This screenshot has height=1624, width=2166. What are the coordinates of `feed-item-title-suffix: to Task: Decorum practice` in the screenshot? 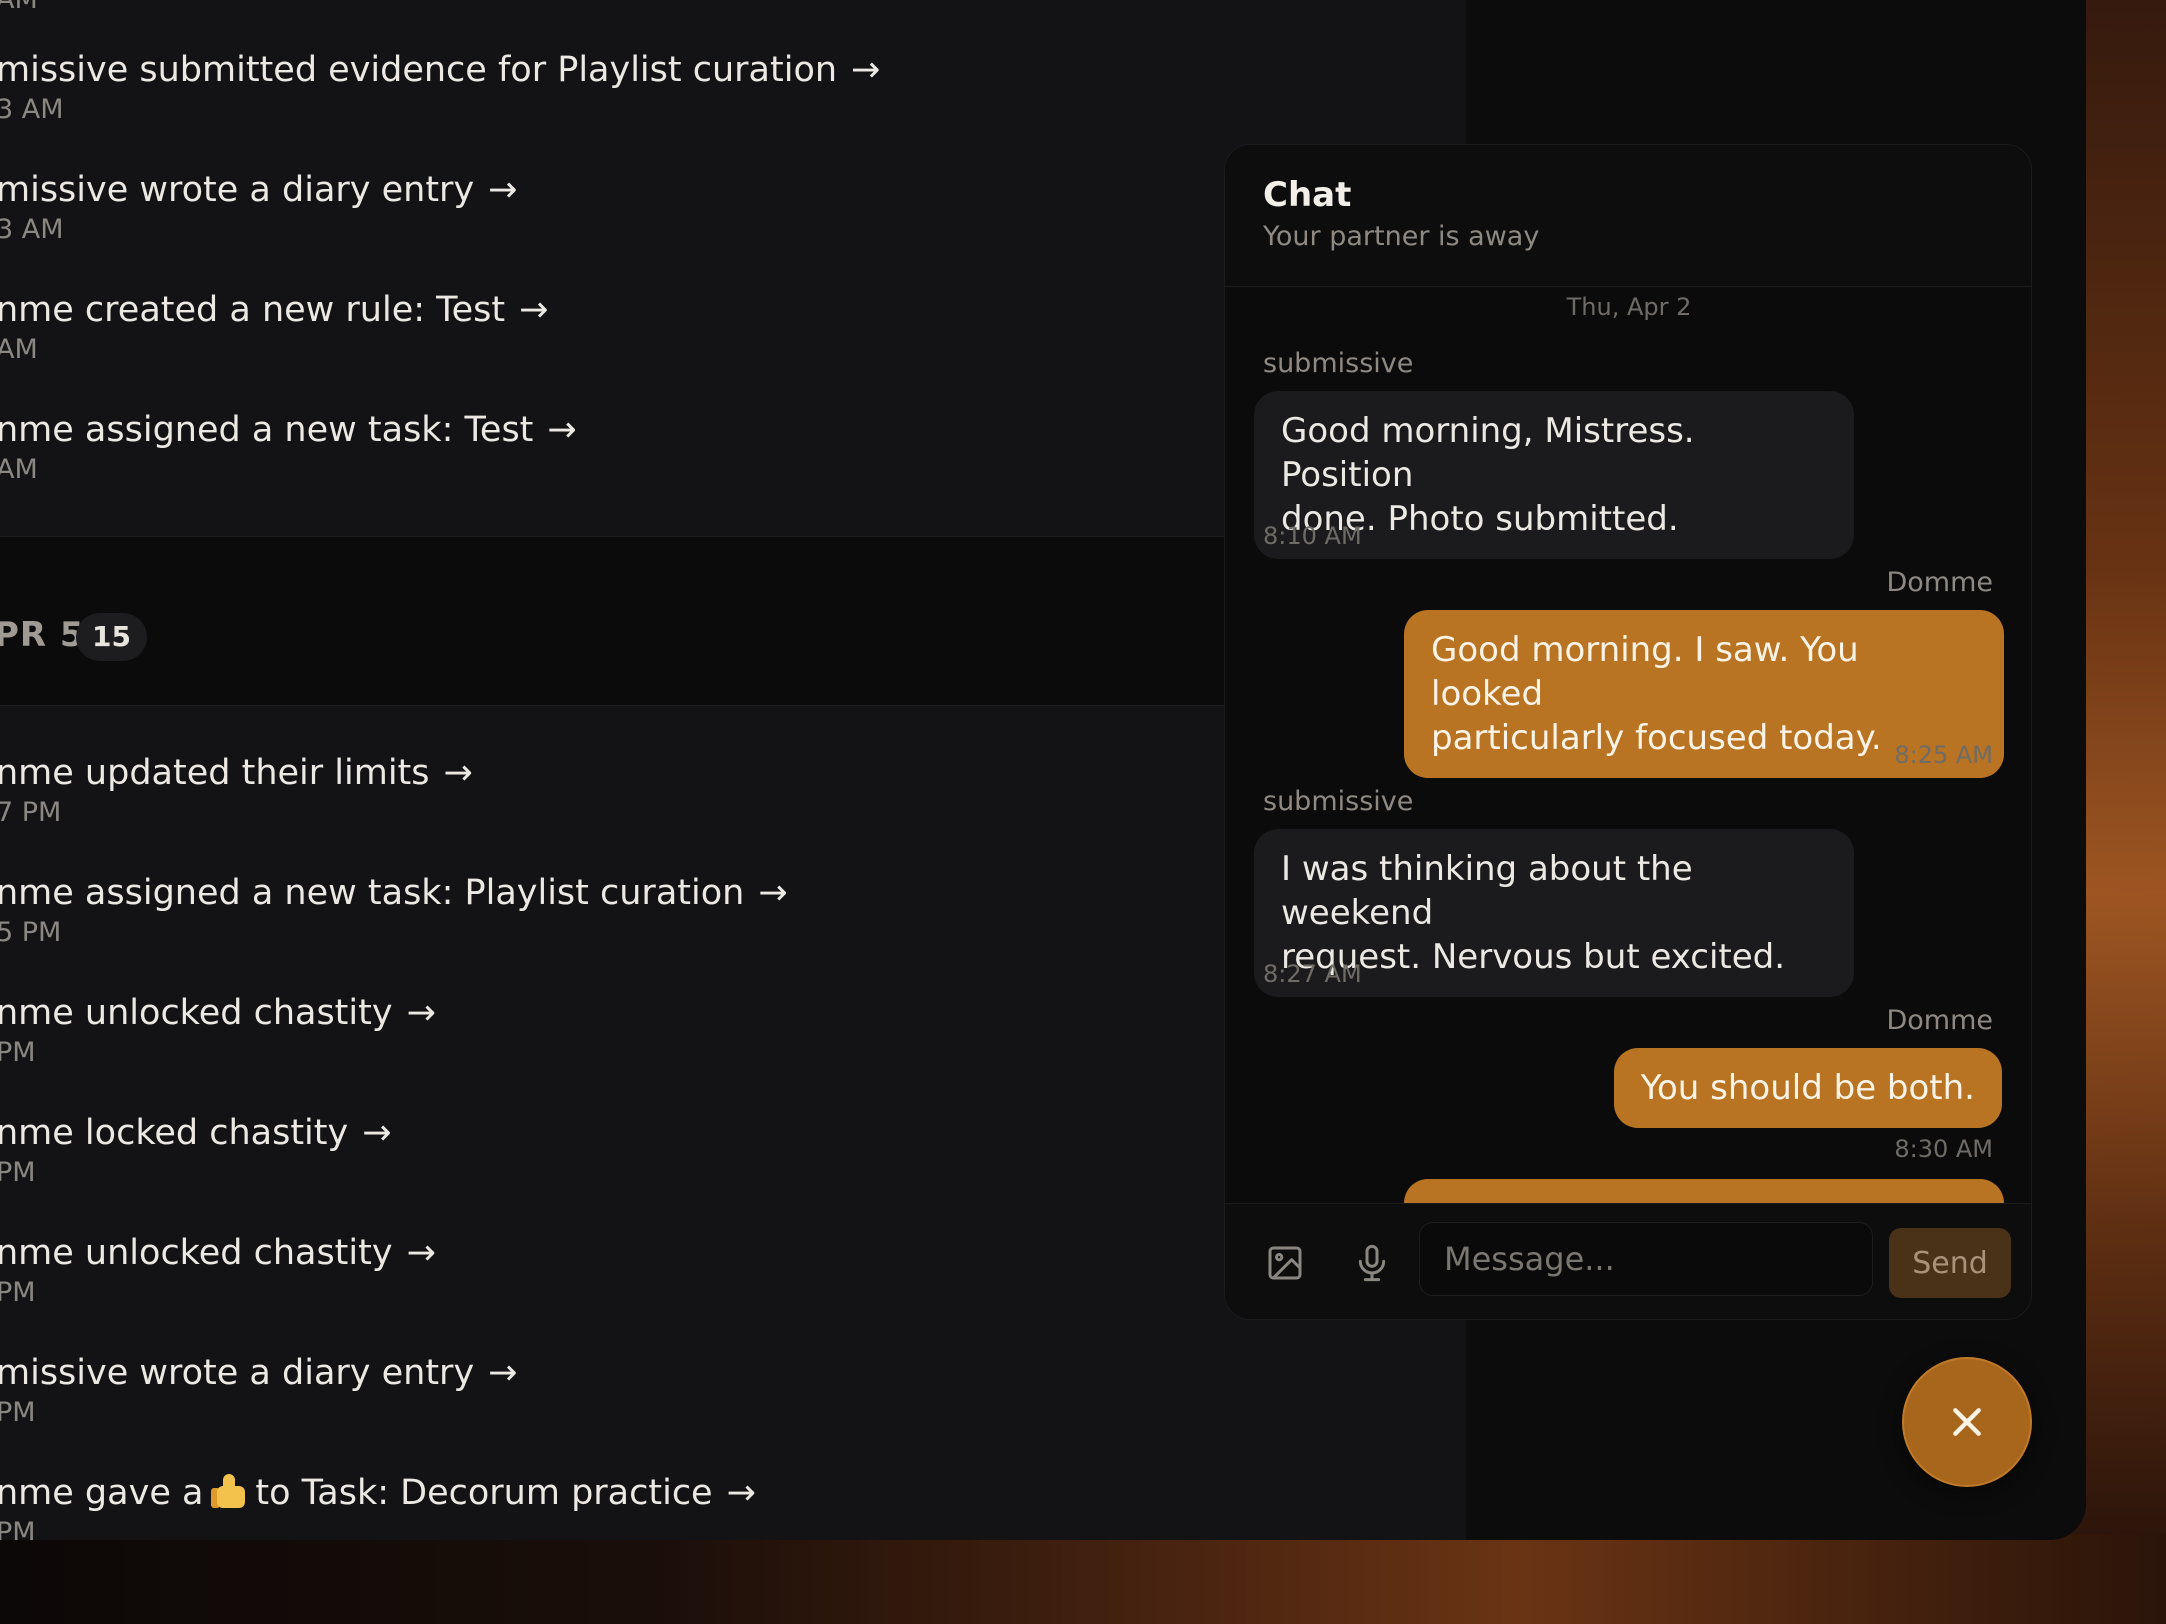 It's located at (484, 1493).